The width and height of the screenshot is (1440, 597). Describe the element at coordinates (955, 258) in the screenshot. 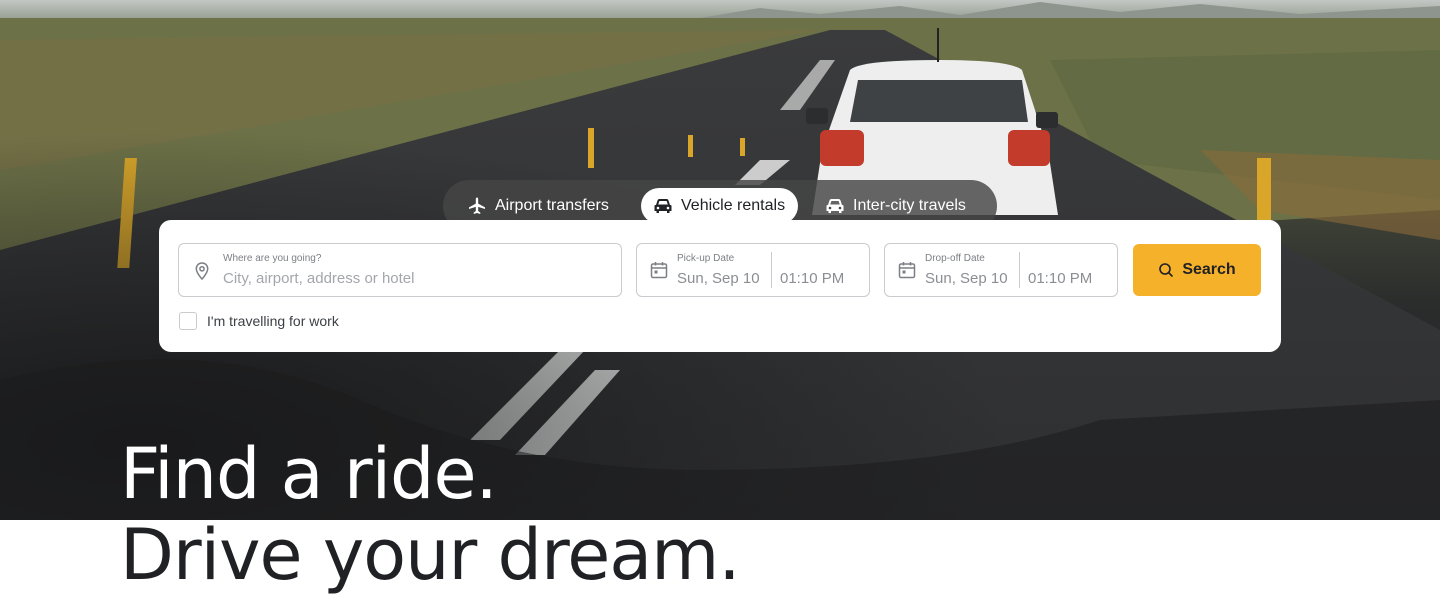

I see `dropoff-date-label: Drop-off Date` at that location.